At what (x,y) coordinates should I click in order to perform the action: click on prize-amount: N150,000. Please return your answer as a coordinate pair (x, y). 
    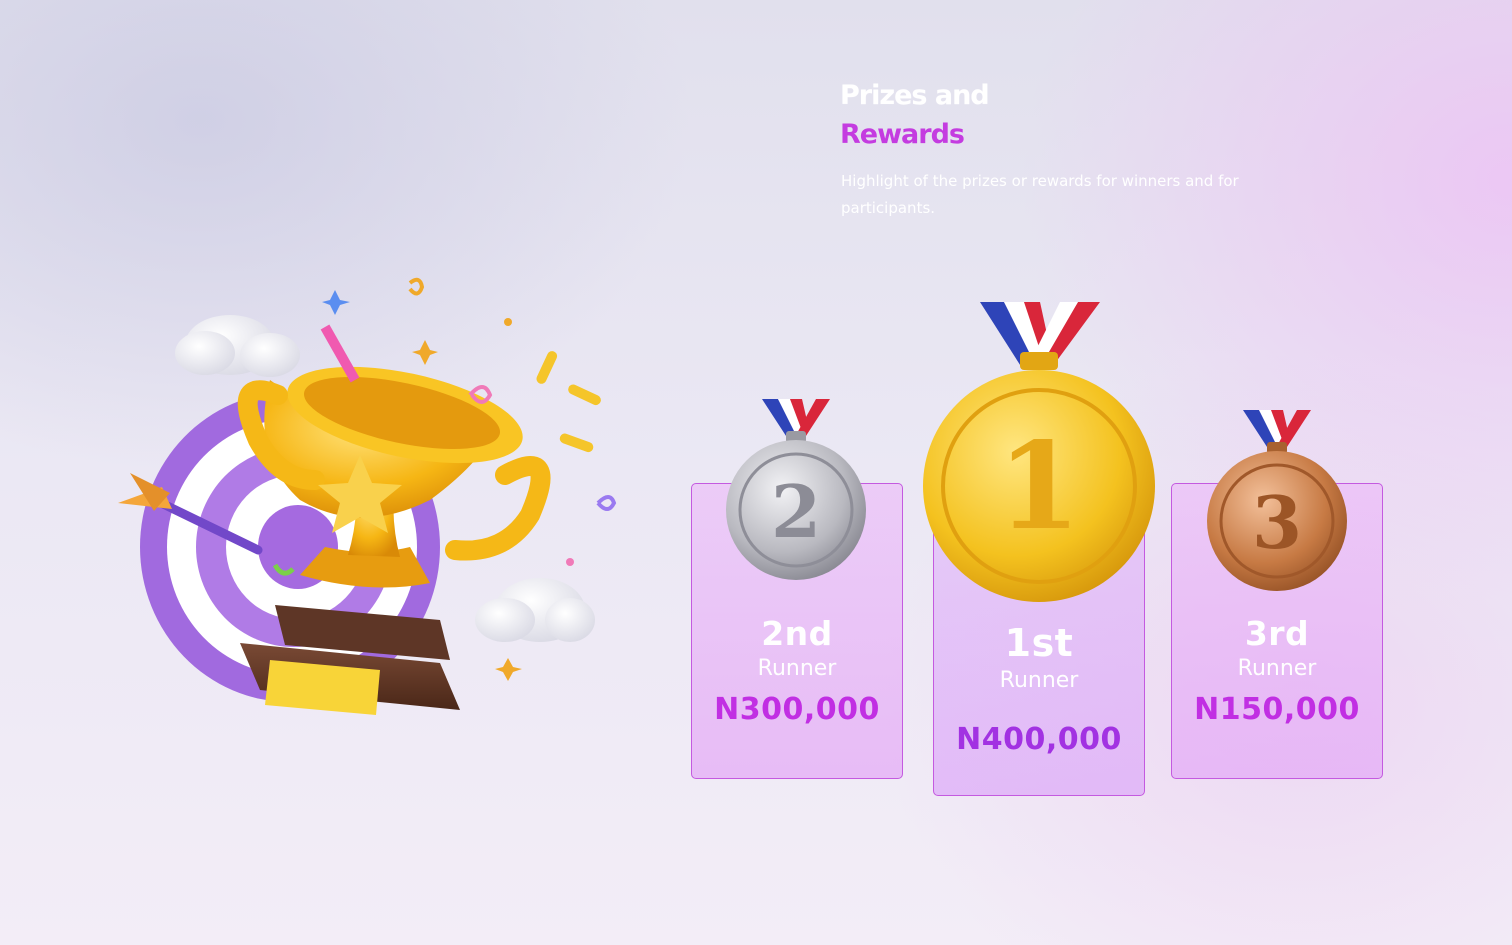
    Looking at the image, I should click on (1277, 709).